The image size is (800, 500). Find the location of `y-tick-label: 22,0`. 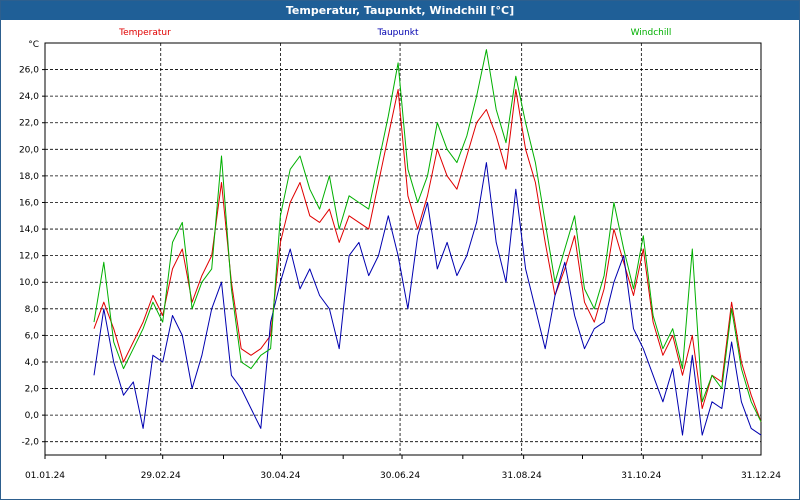

y-tick-label: 22,0 is located at coordinates (29, 124).